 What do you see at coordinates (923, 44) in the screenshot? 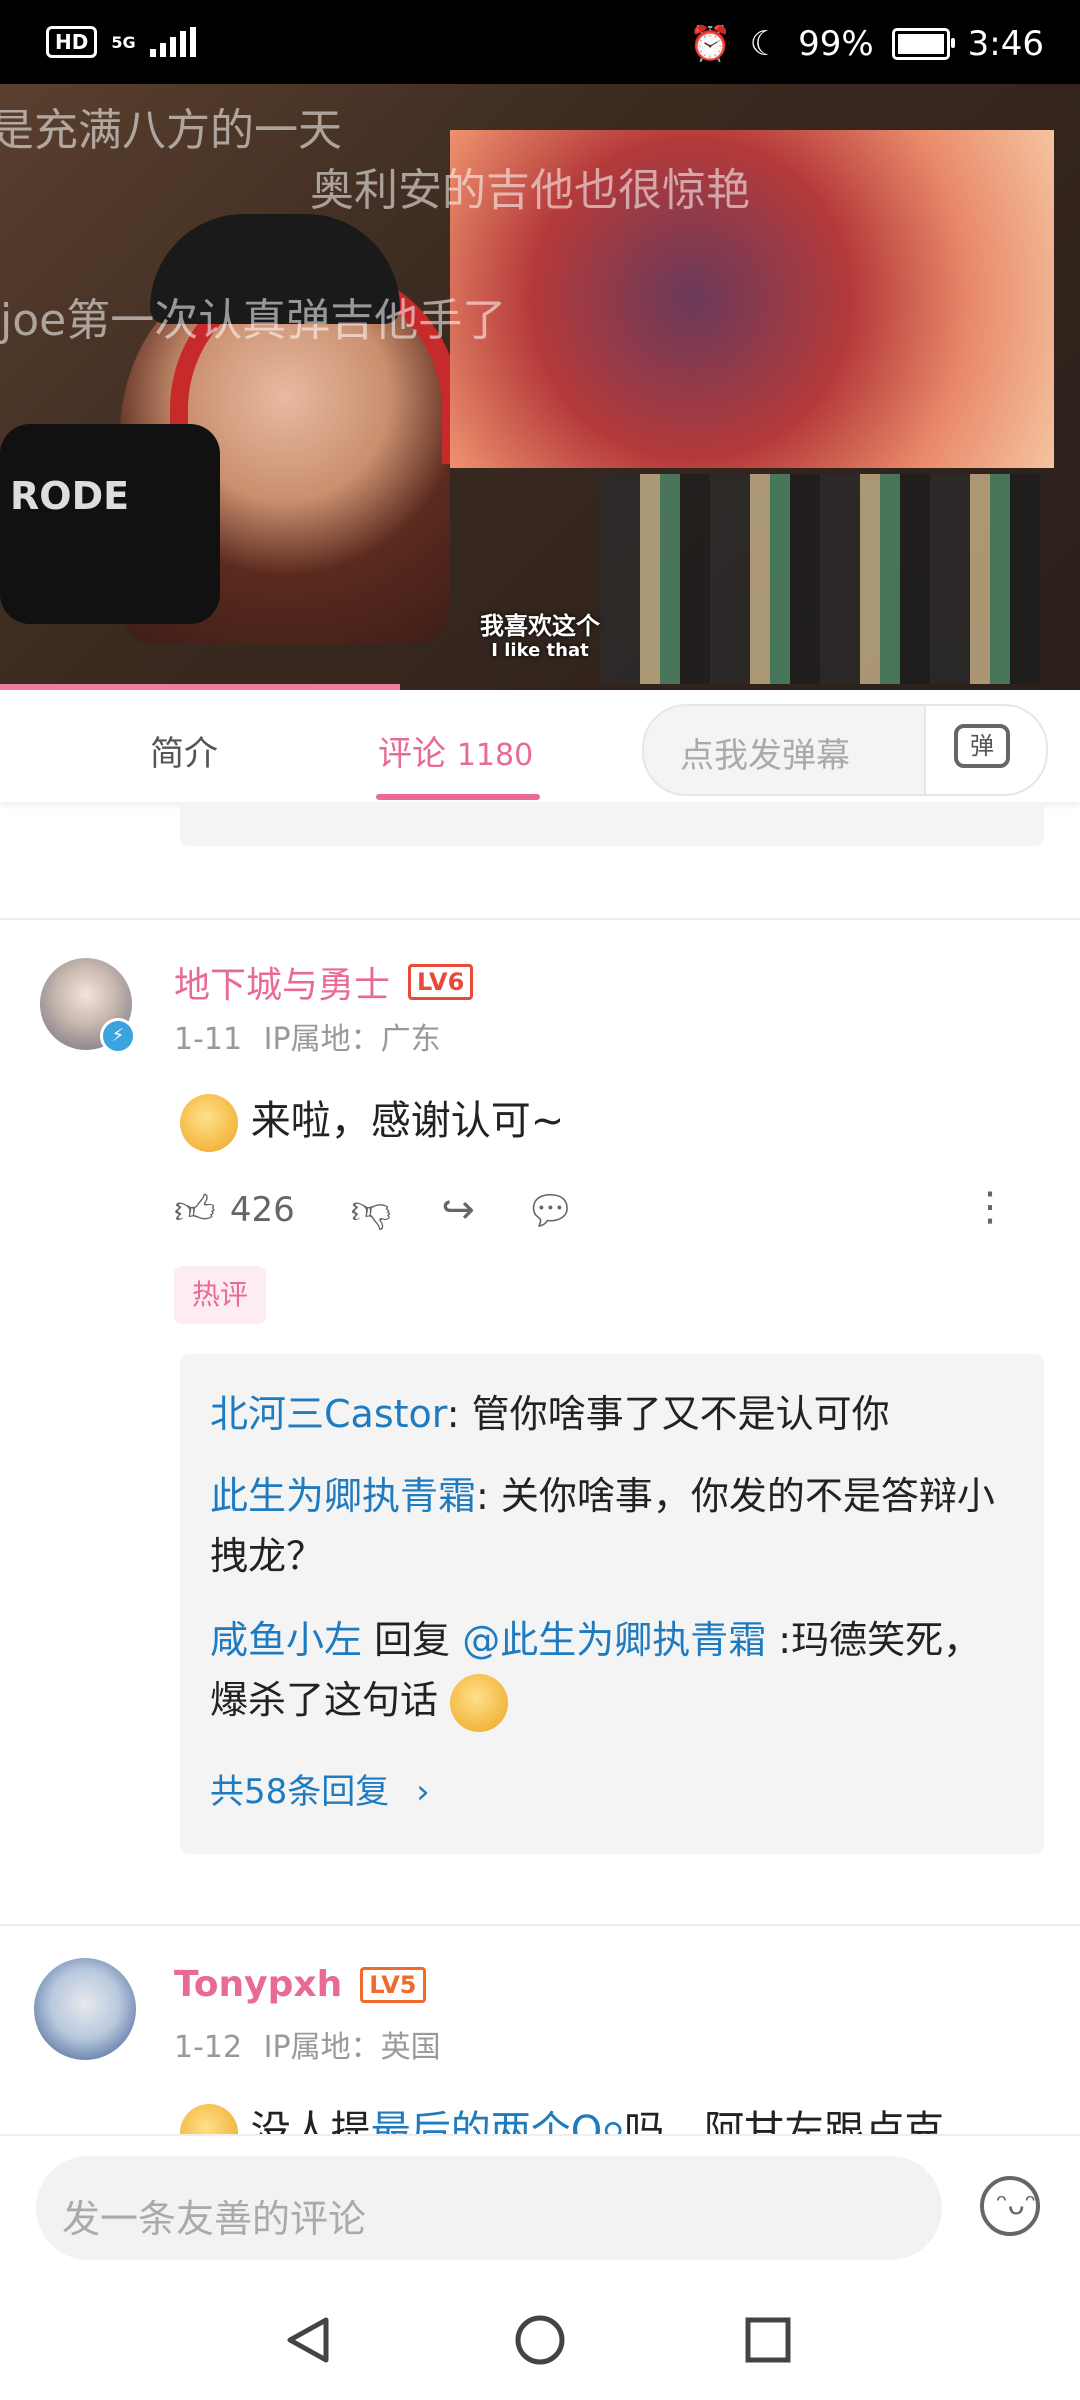
I see `battery-icon` at bounding box center [923, 44].